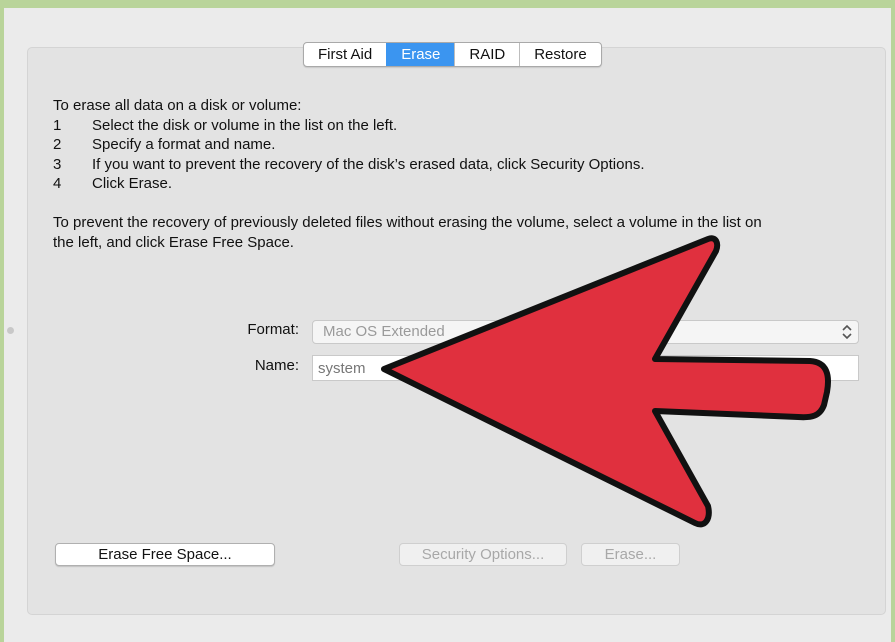  What do you see at coordinates (560, 54) in the screenshot?
I see `tab-restore: Restore` at bounding box center [560, 54].